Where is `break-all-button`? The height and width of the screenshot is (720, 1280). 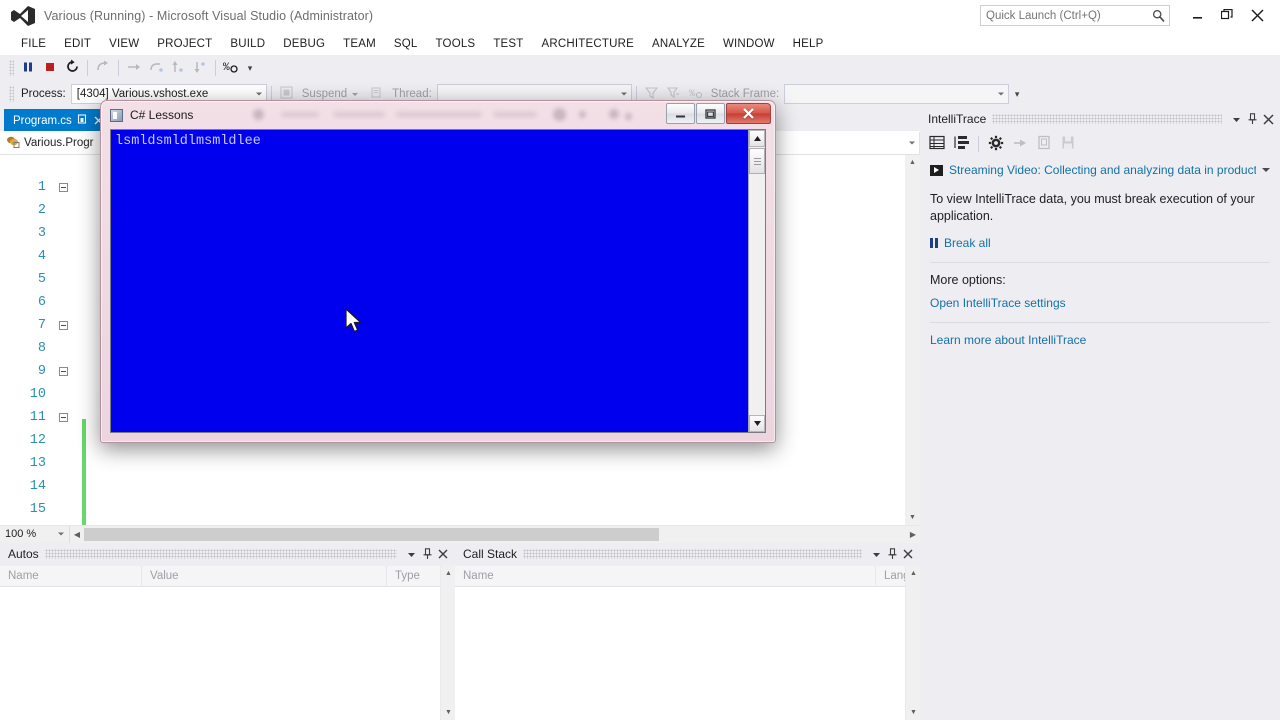
break-all-button is located at coordinates (28, 68).